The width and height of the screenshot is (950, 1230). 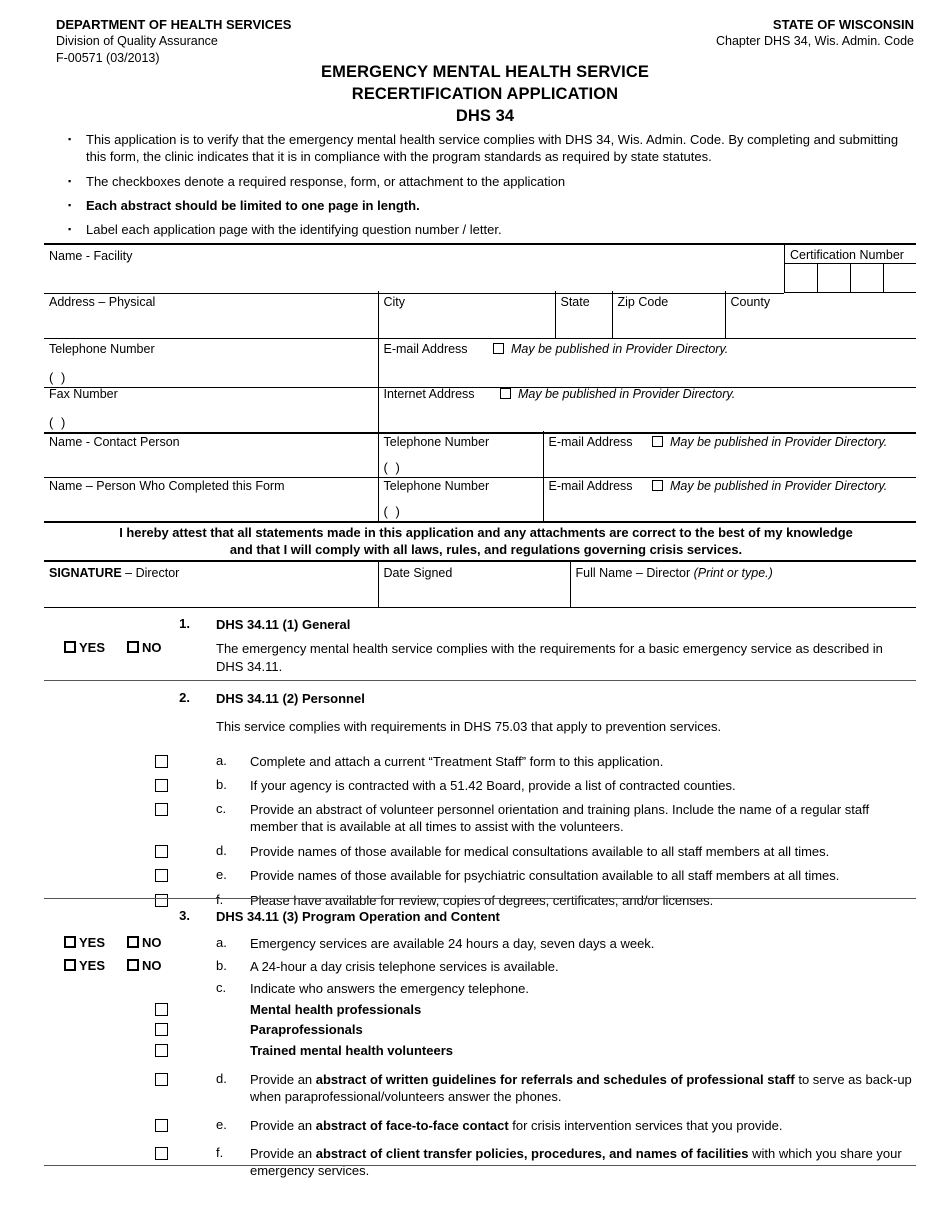 I want to click on cell-certification-number: Certification Number, so click(x=850, y=269).